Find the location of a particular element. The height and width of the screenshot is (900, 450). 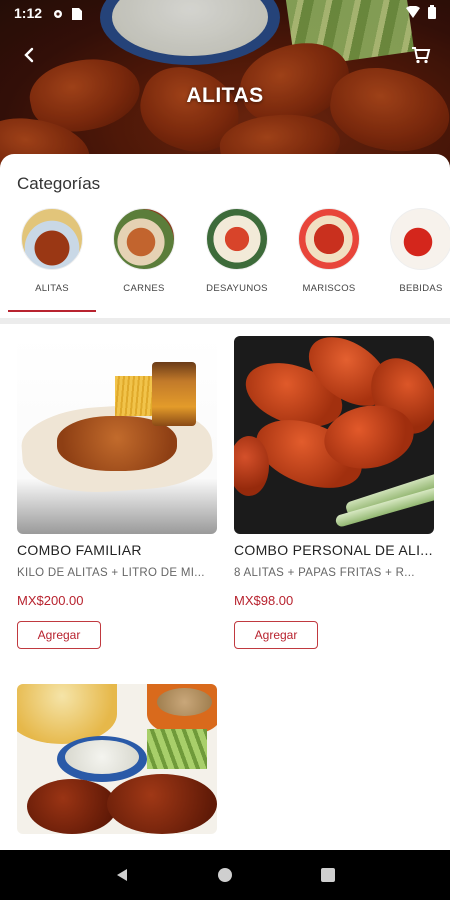

nav-recents-icon is located at coordinates (328, 875).